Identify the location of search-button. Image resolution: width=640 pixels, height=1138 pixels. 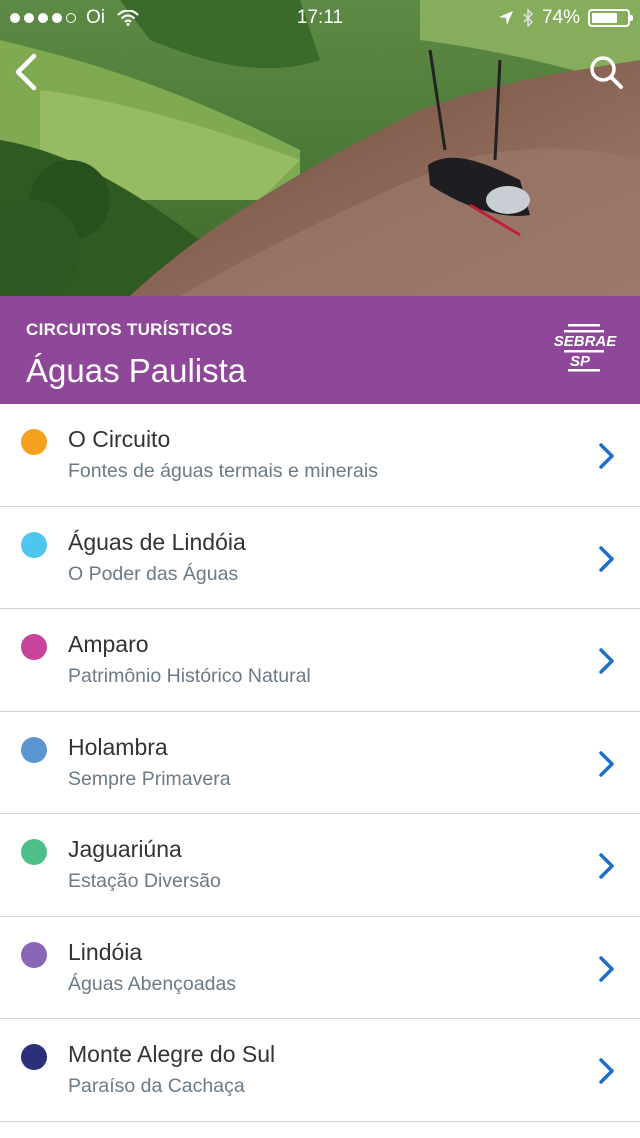
(606, 72).